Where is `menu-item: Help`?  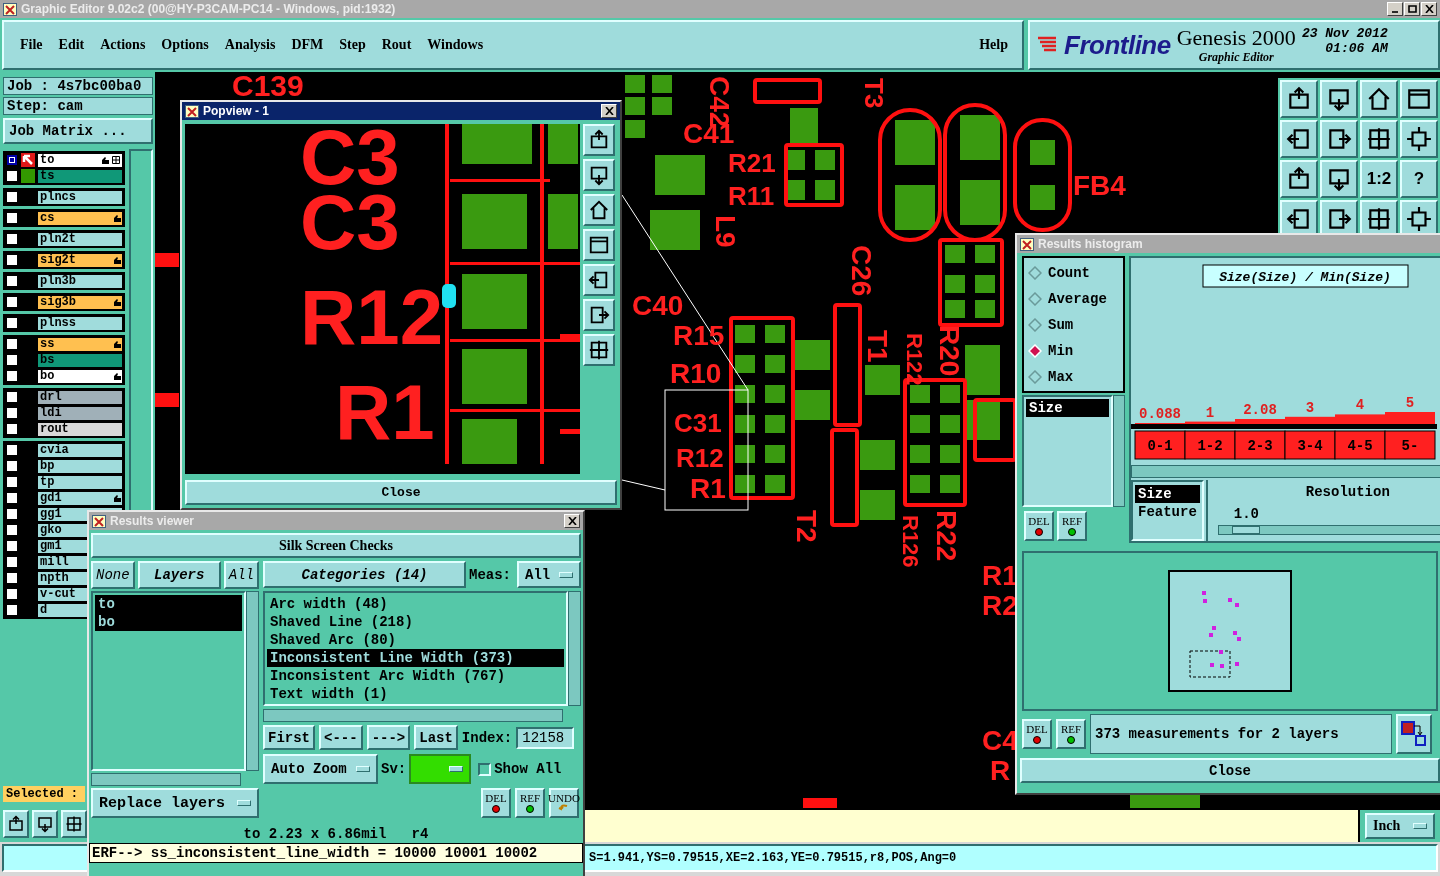
menu-item: Help is located at coordinates (993, 45).